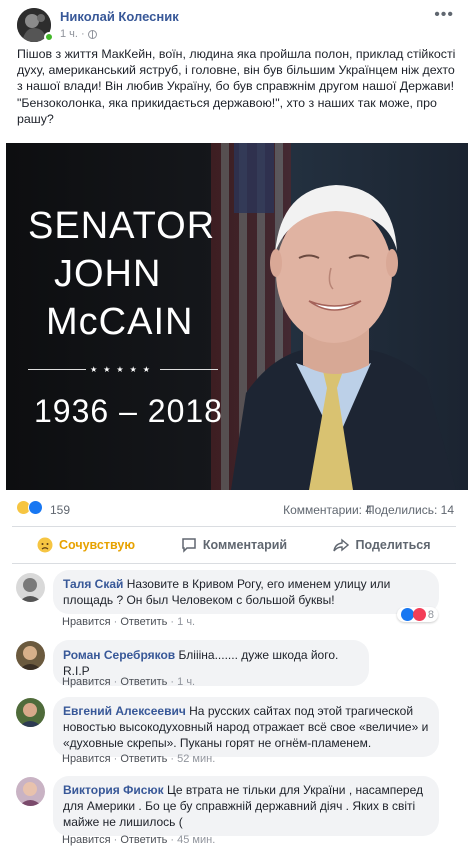 The image size is (468, 848). What do you see at coordinates (234, 509) in the screenshot?
I see `post-stats: 159 Комментарии: 4 Поделились: 14` at bounding box center [234, 509].